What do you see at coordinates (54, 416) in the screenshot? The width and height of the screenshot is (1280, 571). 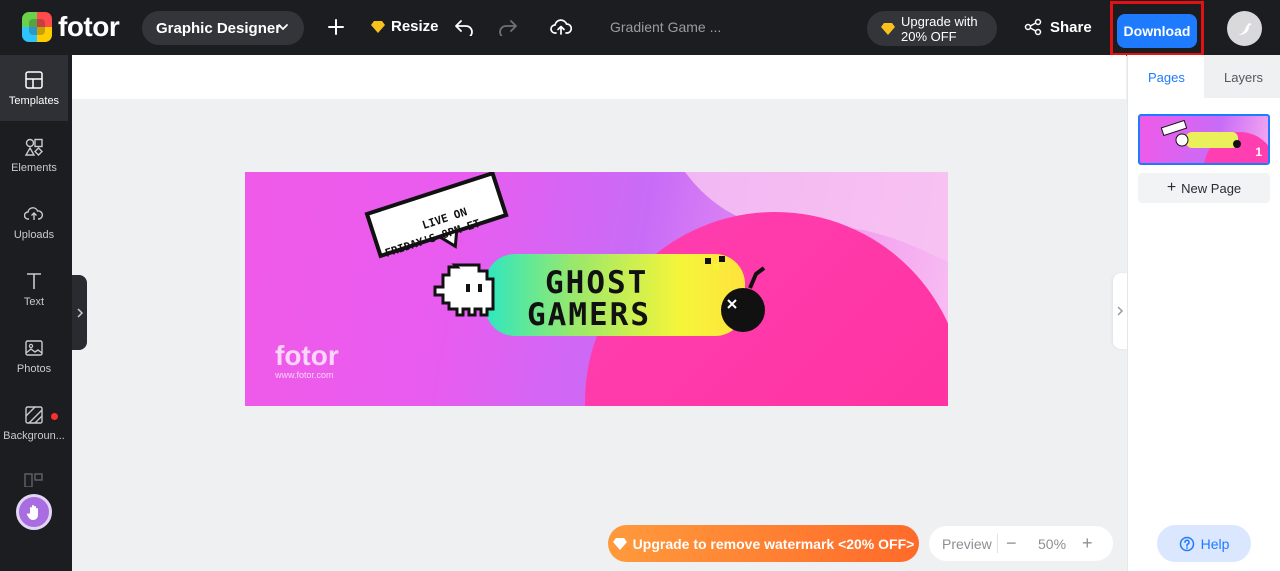 I see `notification-dot` at bounding box center [54, 416].